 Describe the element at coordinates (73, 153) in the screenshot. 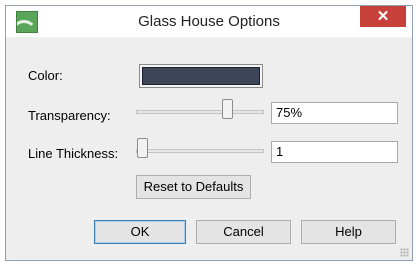

I see `line-thickness-label: Line Thickness:` at that location.